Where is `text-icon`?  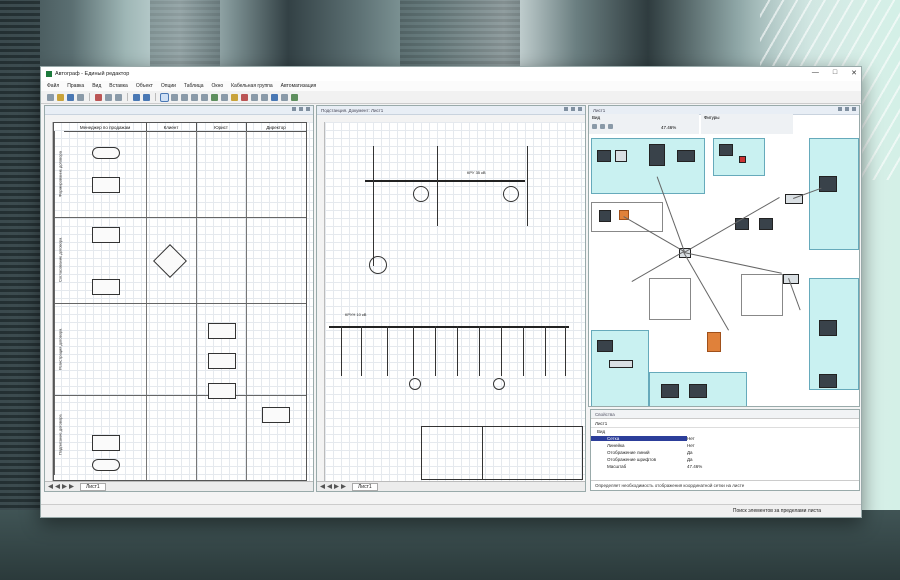
text-icon is located at coordinates (174, 97).